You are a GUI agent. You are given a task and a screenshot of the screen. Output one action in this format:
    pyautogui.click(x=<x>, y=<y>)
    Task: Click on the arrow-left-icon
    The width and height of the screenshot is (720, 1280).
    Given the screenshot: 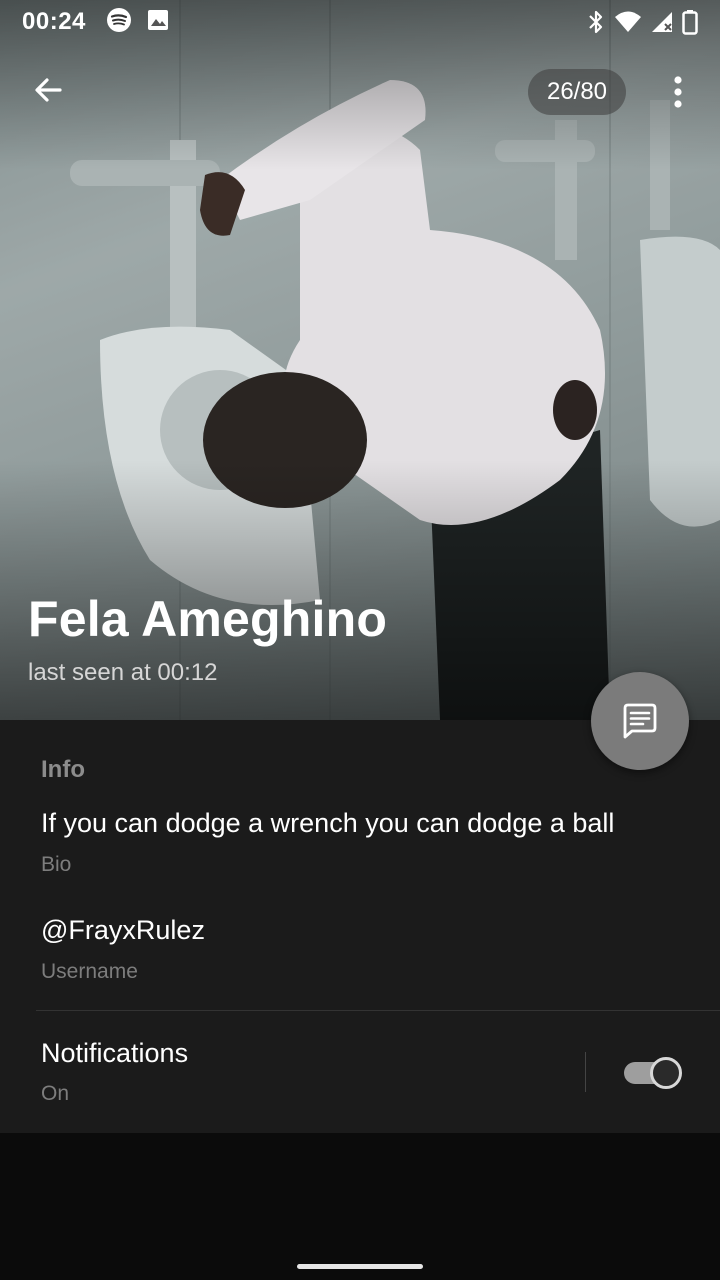 What is the action you would take?
    pyautogui.click(x=48, y=90)
    